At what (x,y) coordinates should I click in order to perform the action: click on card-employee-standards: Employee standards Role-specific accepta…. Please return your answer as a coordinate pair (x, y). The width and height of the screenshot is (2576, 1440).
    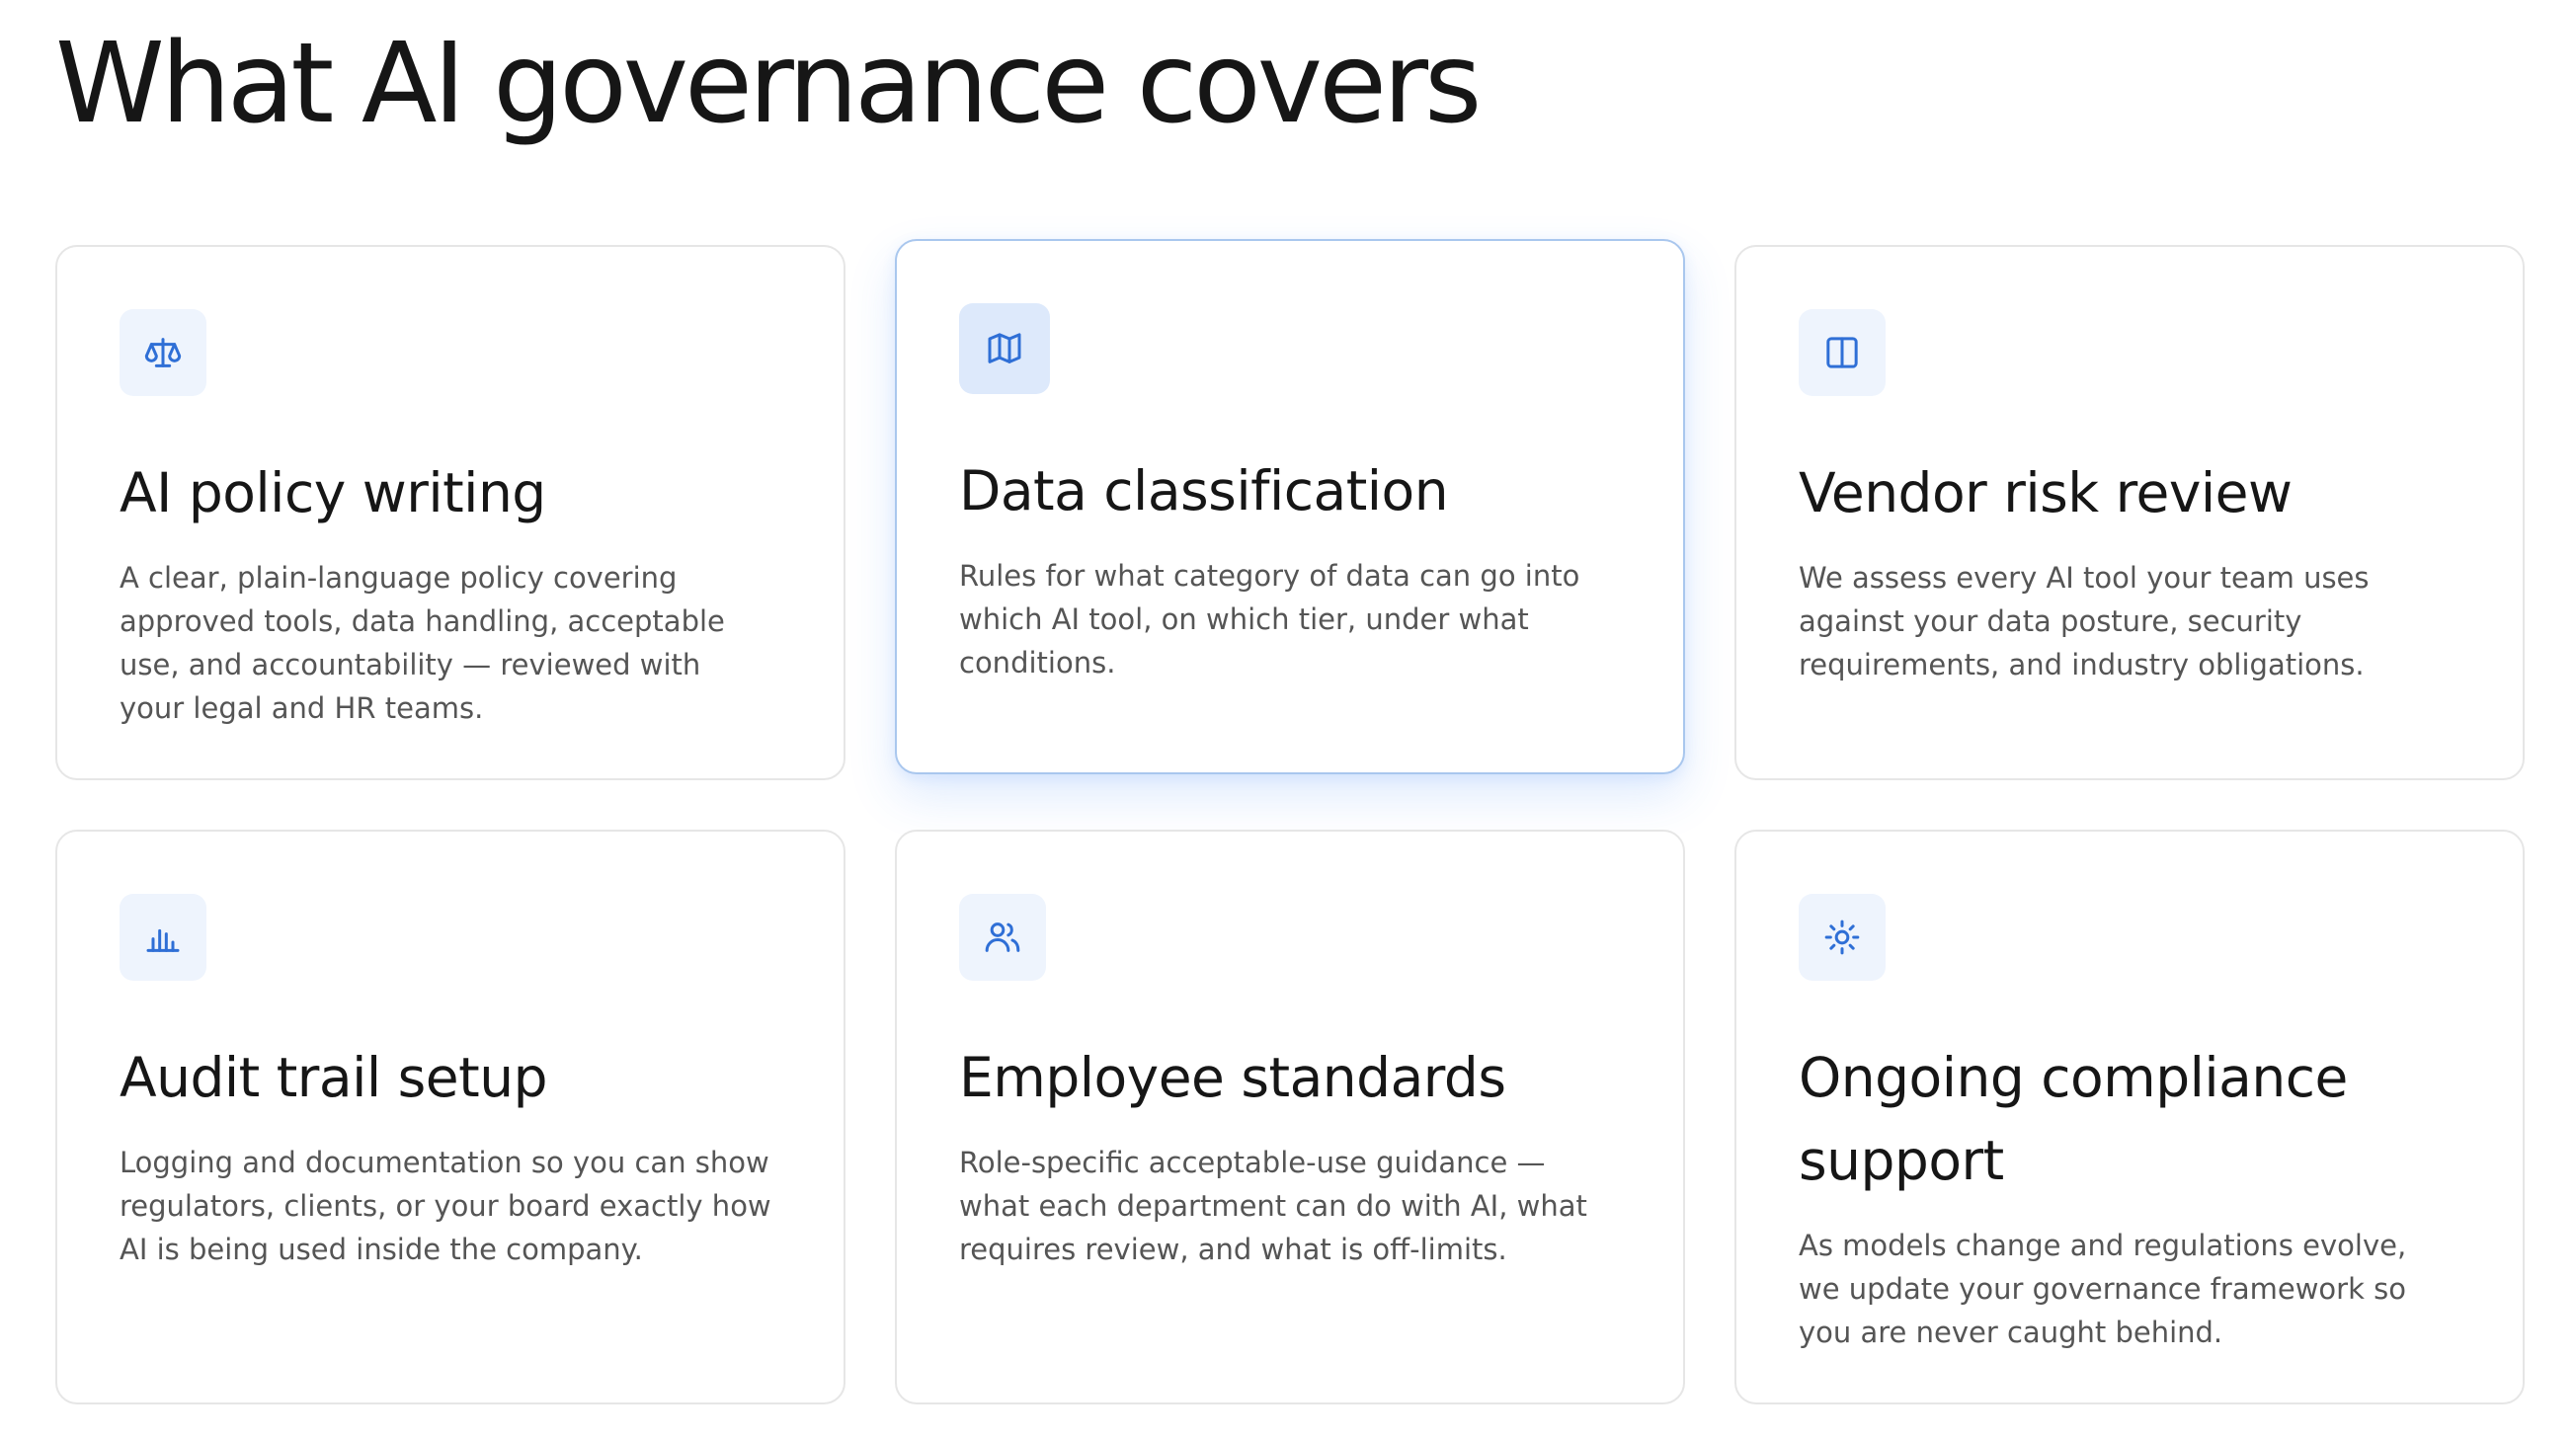
    Looking at the image, I should click on (1290, 1117).